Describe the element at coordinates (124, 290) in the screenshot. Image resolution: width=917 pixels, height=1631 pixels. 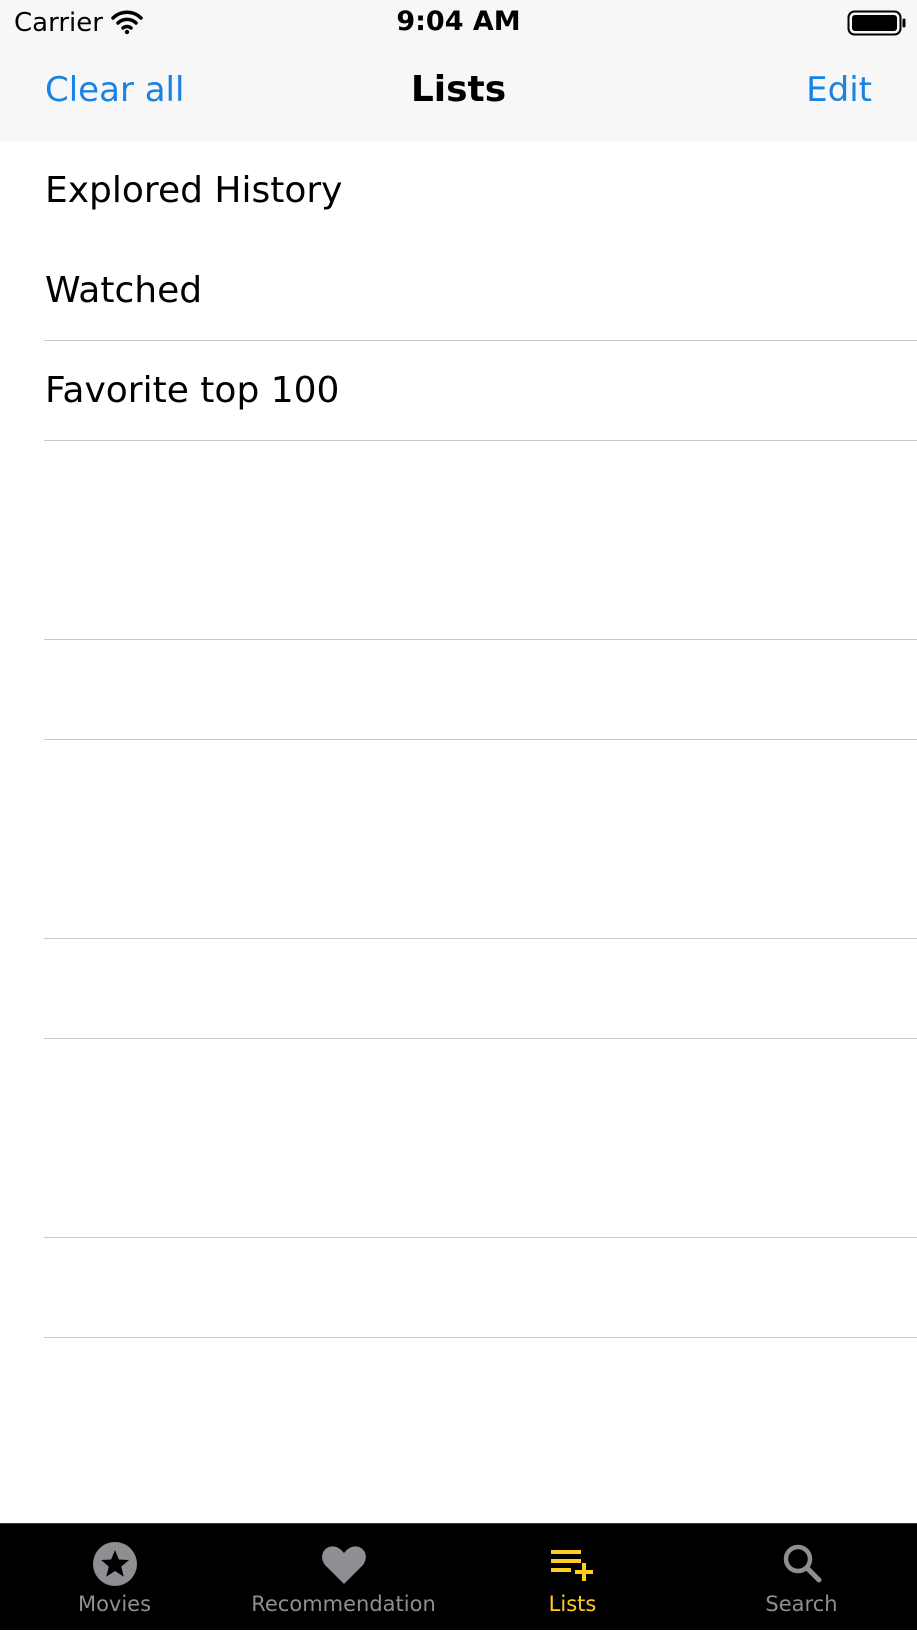
I see `list-item-label: Watched` at that location.